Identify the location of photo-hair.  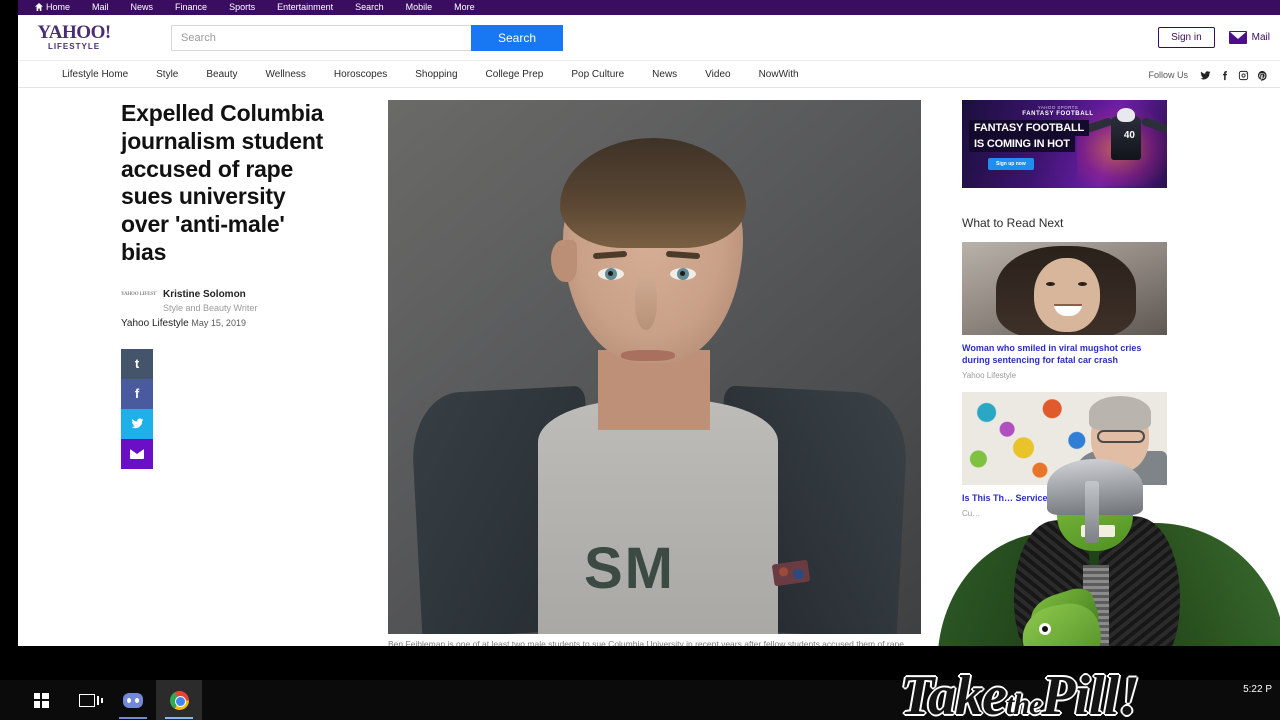
(653, 193).